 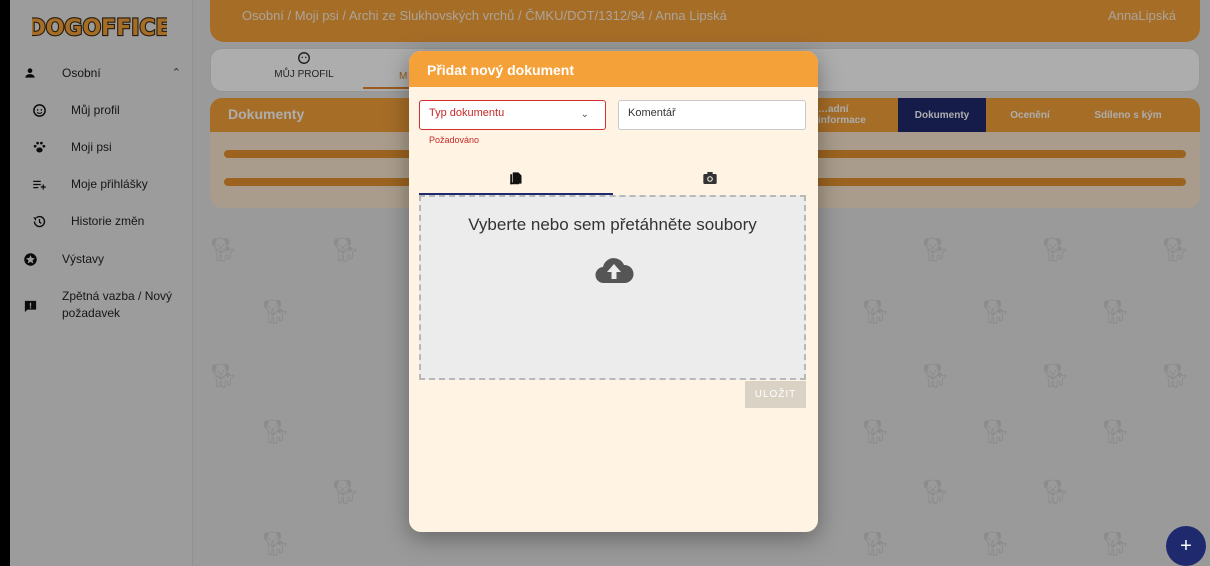 I want to click on dialog-title: Přidat nový dokument, so click(x=613, y=69).